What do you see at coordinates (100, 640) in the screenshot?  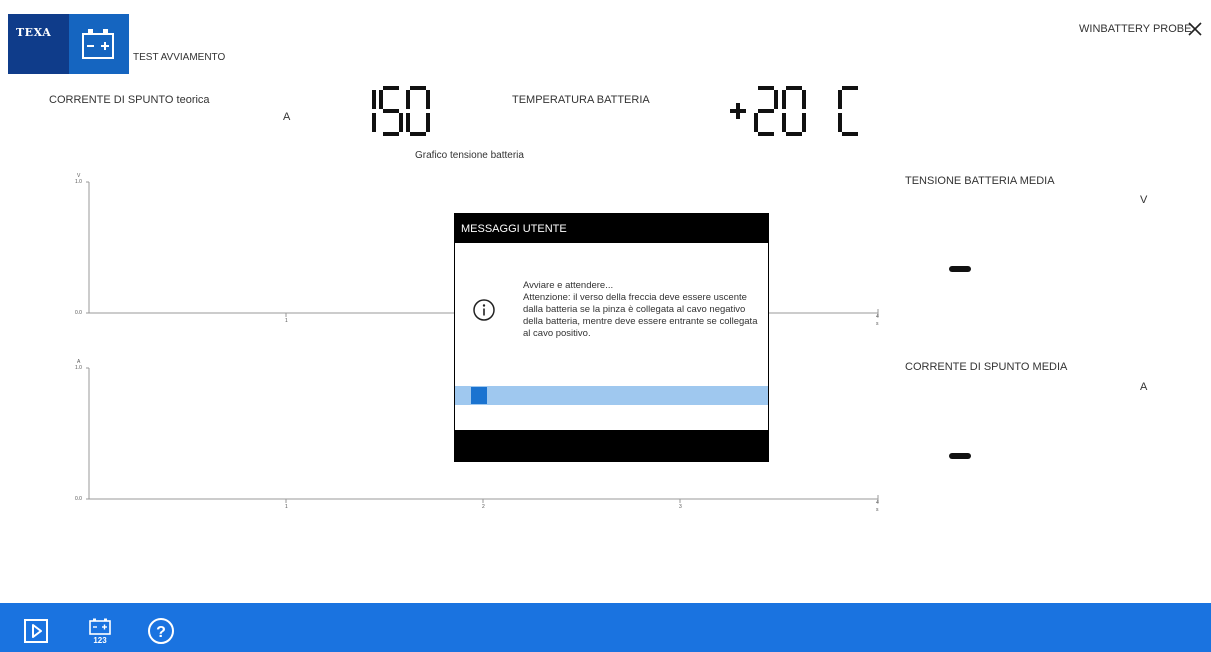 I see `battery-sub-label: 123` at bounding box center [100, 640].